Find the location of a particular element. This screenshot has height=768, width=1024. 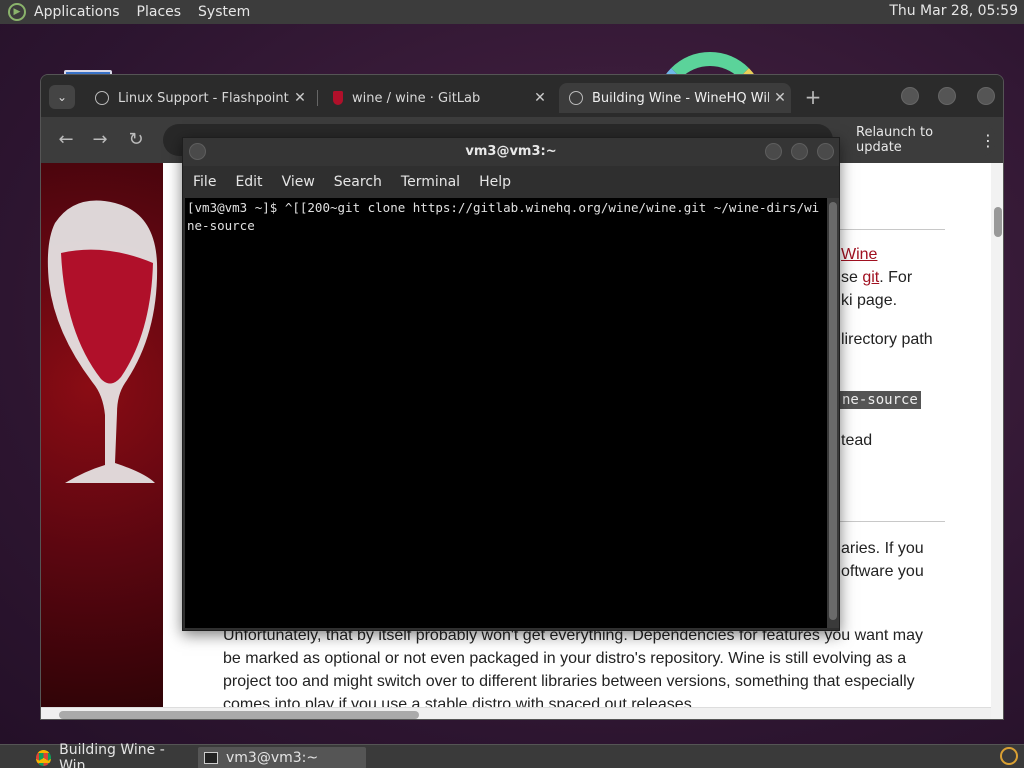

menu-file: File is located at coordinates (204, 182).